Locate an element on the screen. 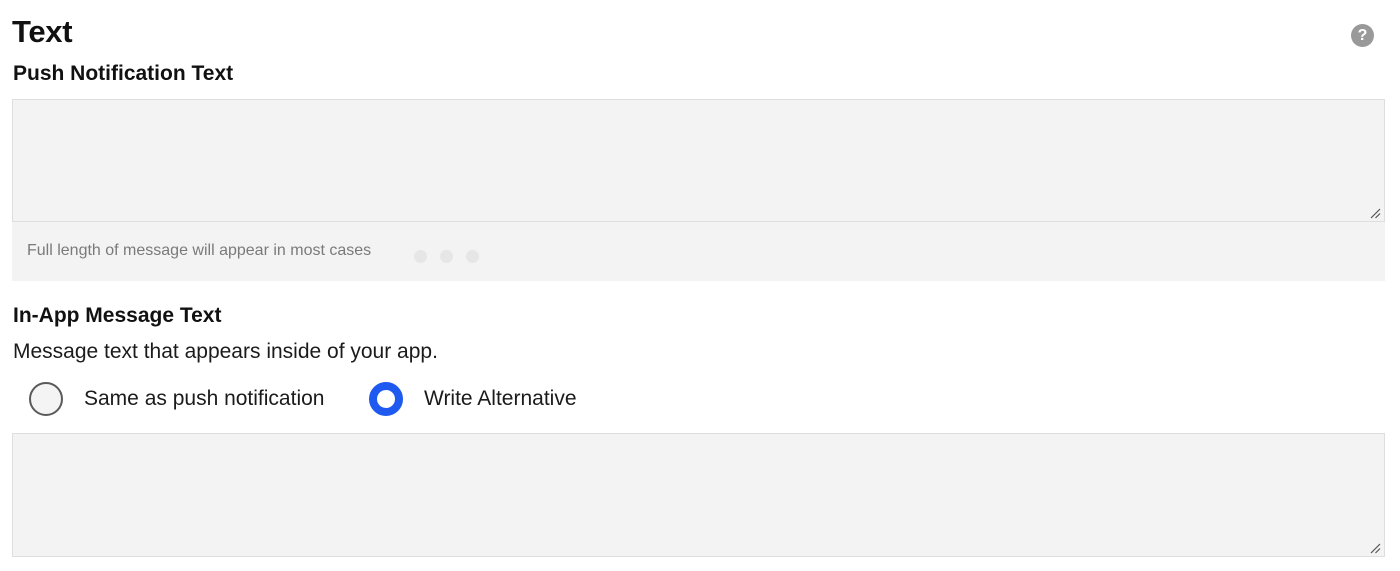 The width and height of the screenshot is (1400, 571). loading-dots-icon is located at coordinates (446, 256).